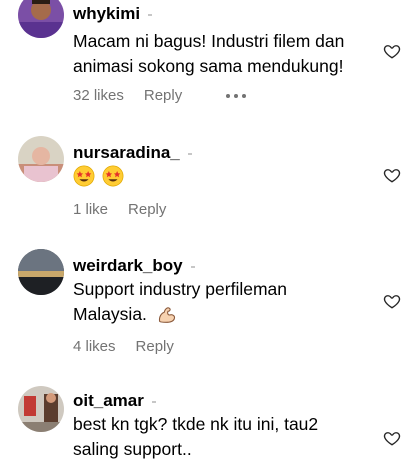  What do you see at coordinates (98, 95) in the screenshot?
I see `likes-count: 32 likes` at bounding box center [98, 95].